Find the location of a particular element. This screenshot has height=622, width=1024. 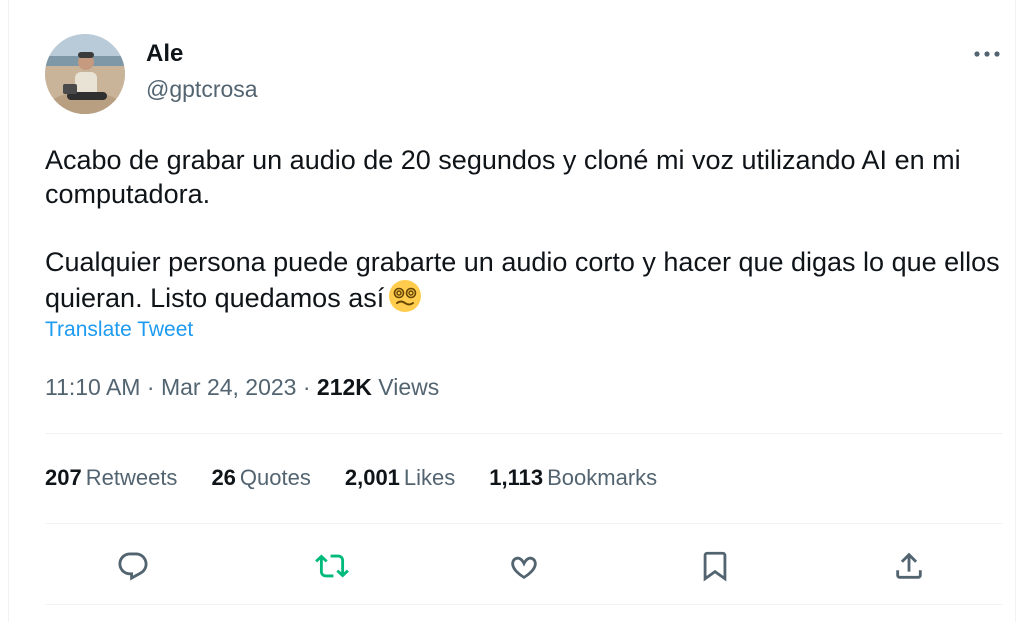

retweets-count: 207 is located at coordinates (63, 477).